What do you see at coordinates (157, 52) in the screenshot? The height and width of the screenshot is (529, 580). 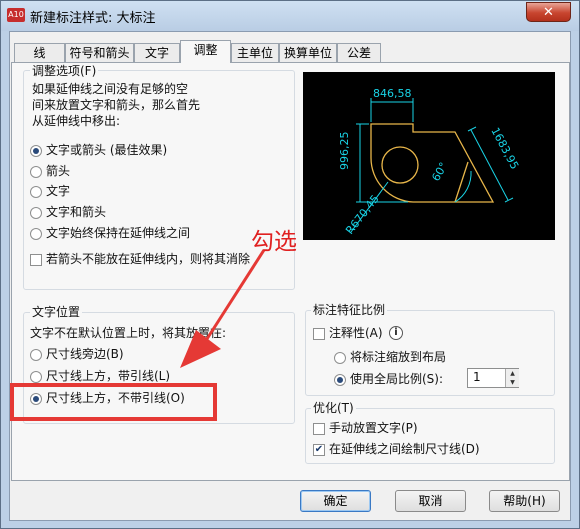 I see `tab-text: 文字` at bounding box center [157, 52].